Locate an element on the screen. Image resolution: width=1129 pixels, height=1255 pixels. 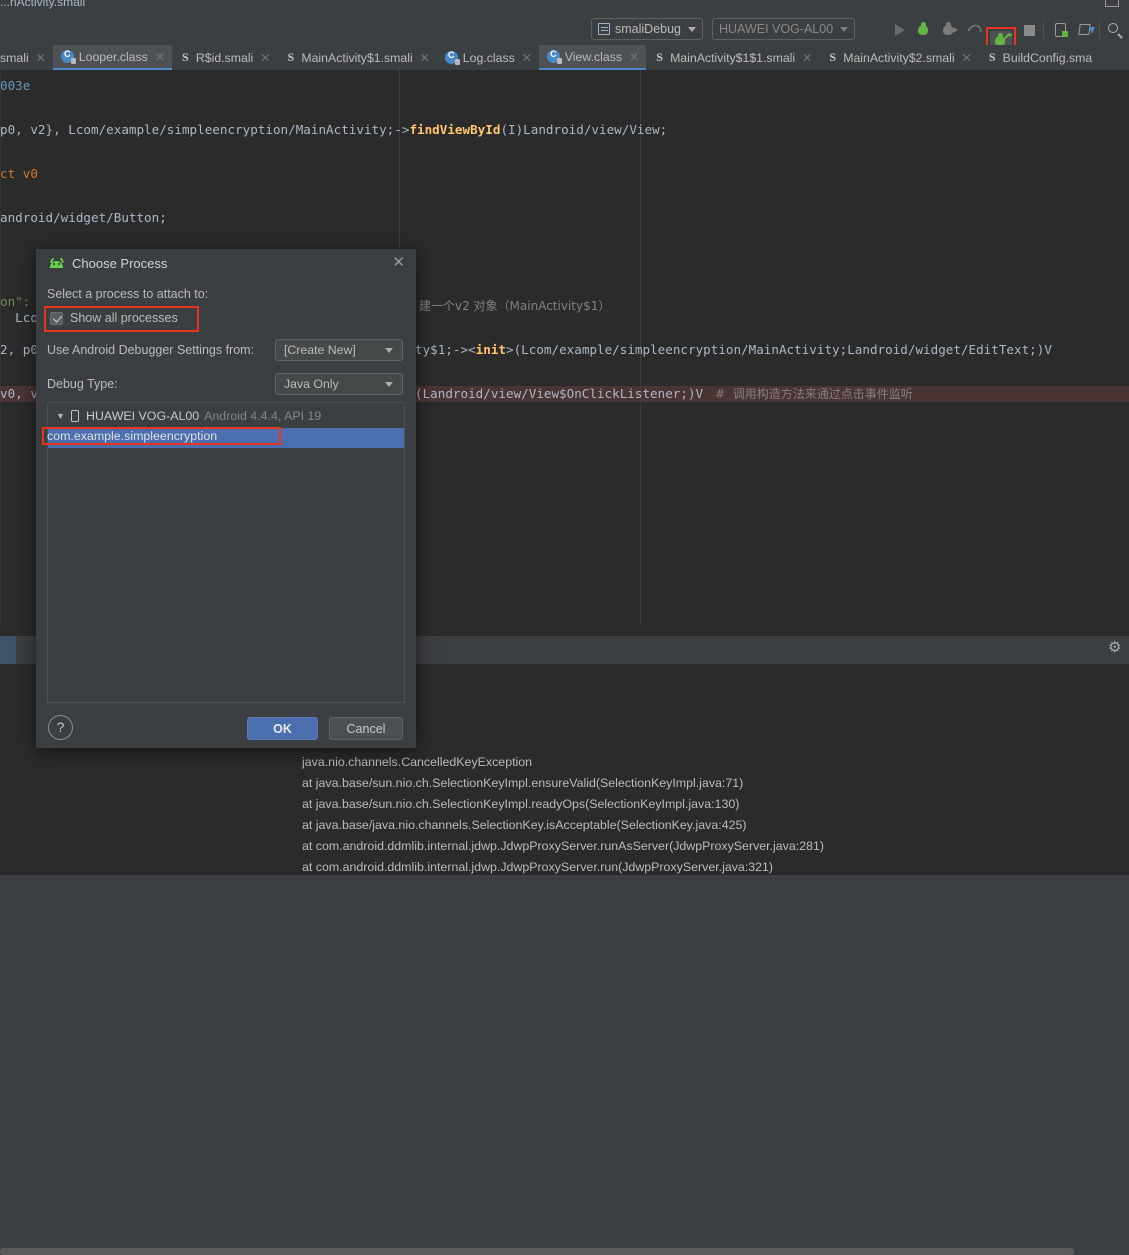
run-configuration-selector: smaliDebug is located at coordinates (647, 29).